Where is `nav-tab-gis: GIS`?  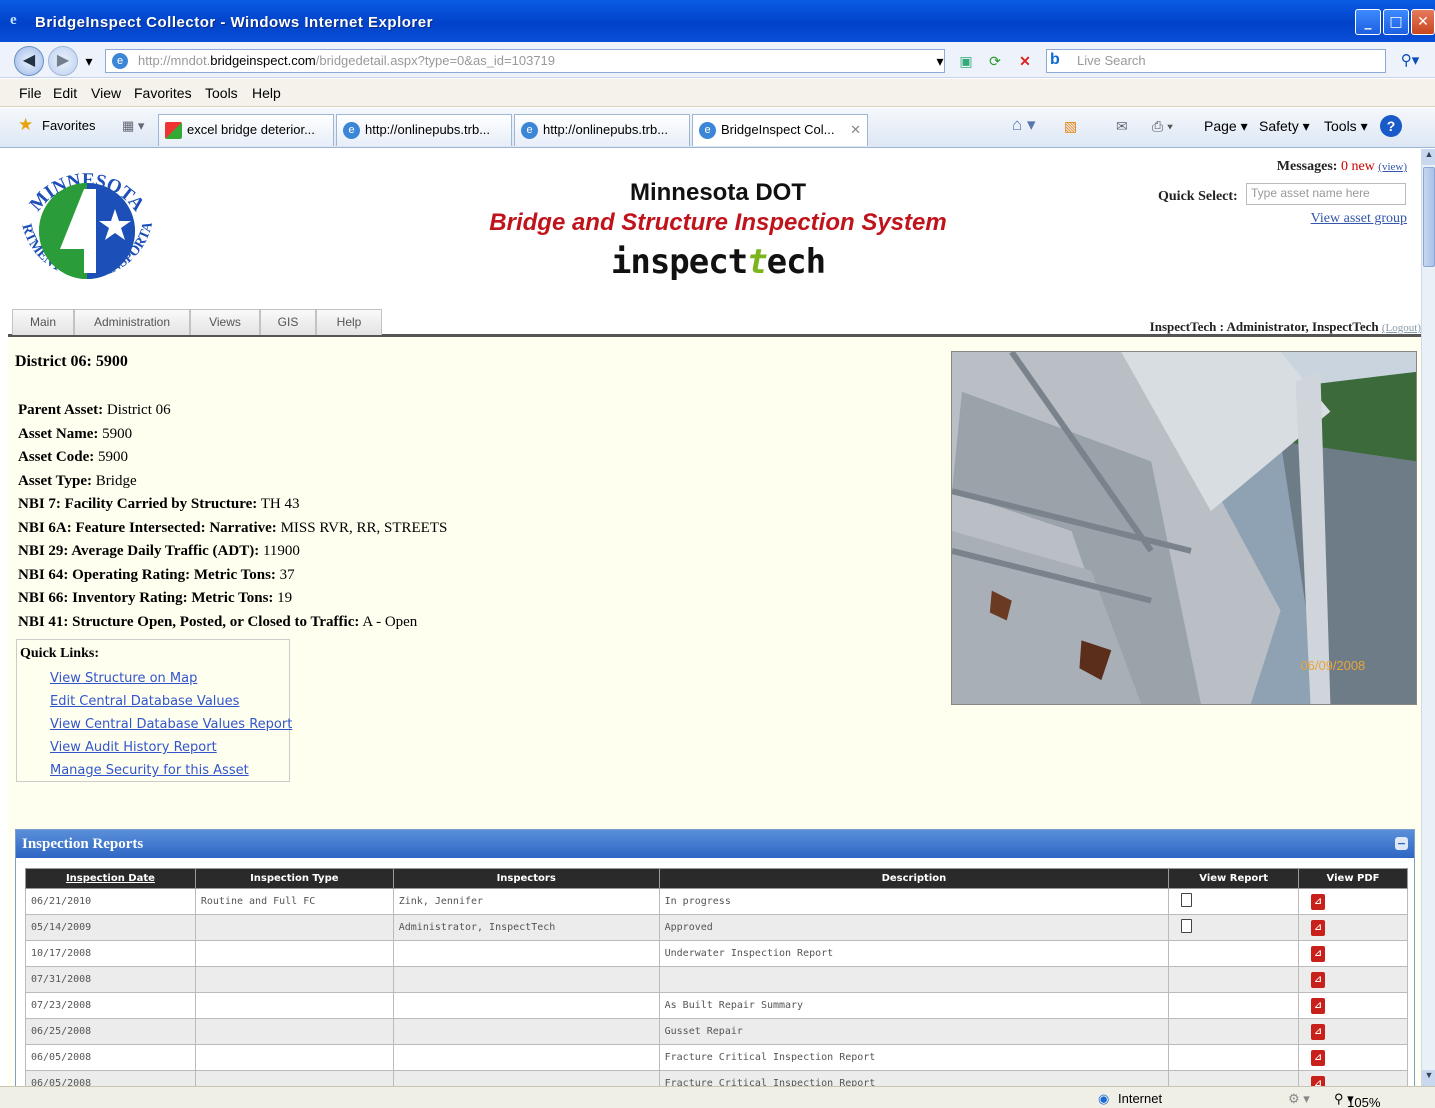
nav-tab-gis: GIS is located at coordinates (288, 322).